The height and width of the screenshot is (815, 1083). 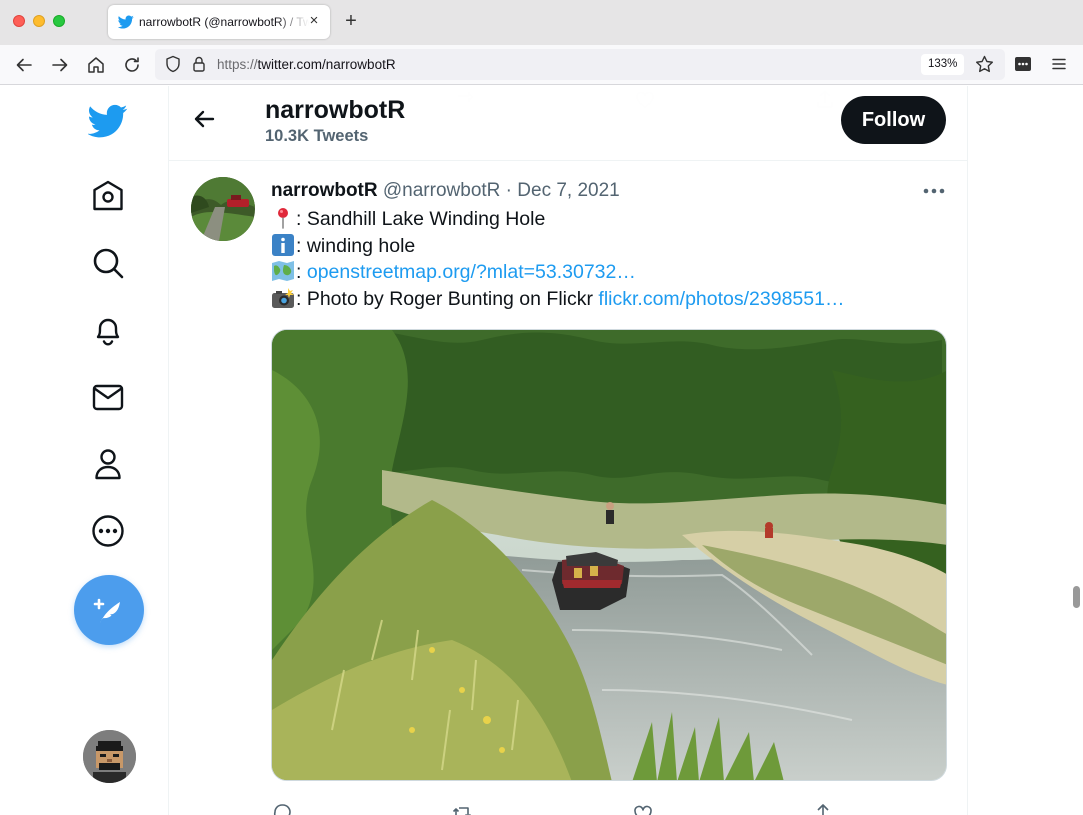 I want to click on tweet-author-name: narrowbotR, so click(x=324, y=190).